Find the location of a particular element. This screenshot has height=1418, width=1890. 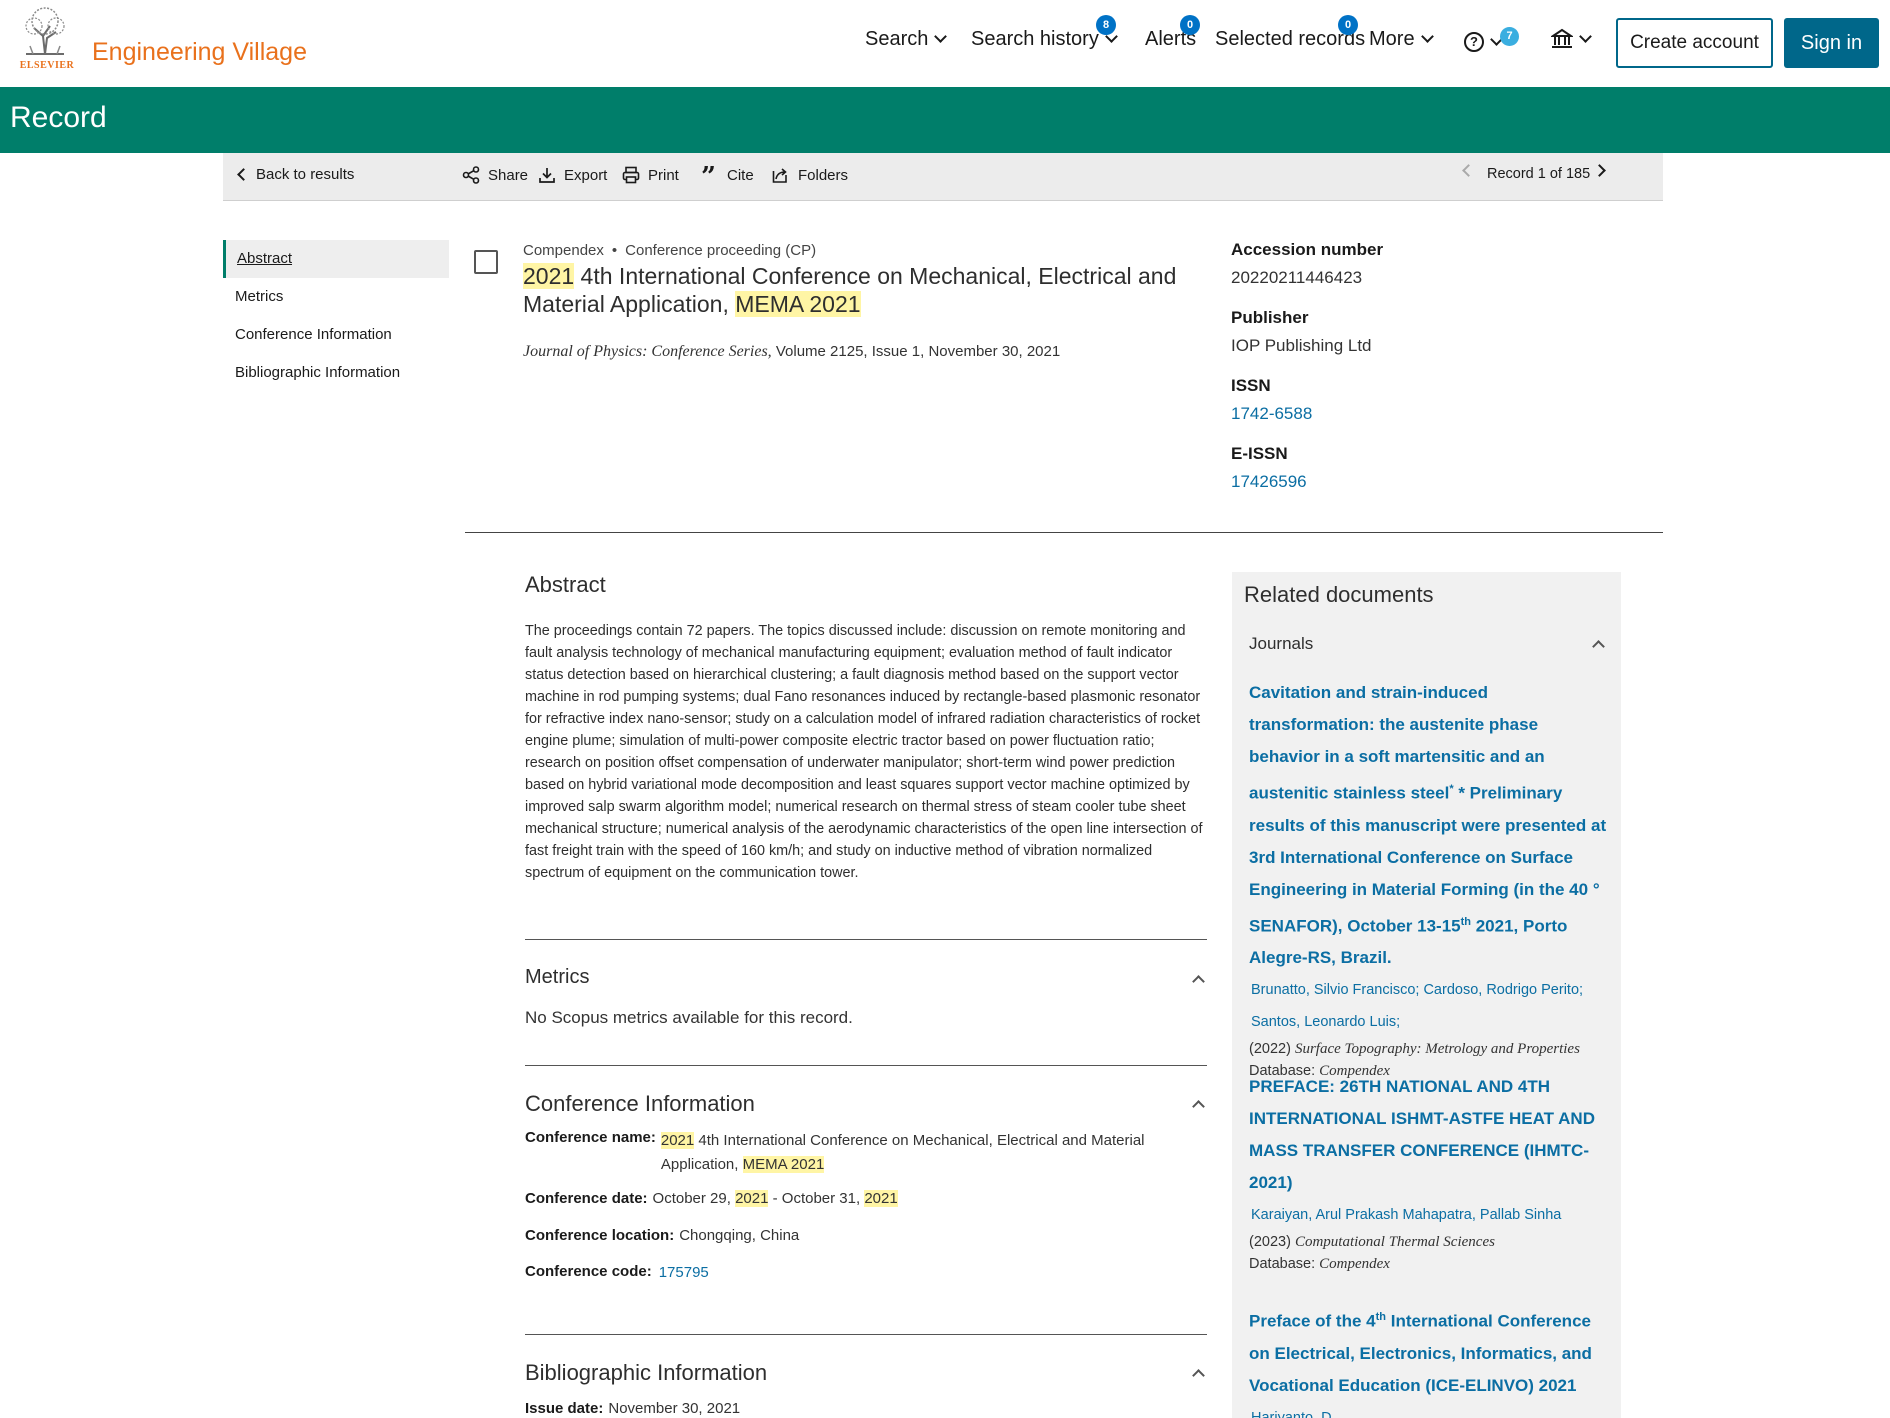

conference-code-link: 175795 is located at coordinates (684, 1273).